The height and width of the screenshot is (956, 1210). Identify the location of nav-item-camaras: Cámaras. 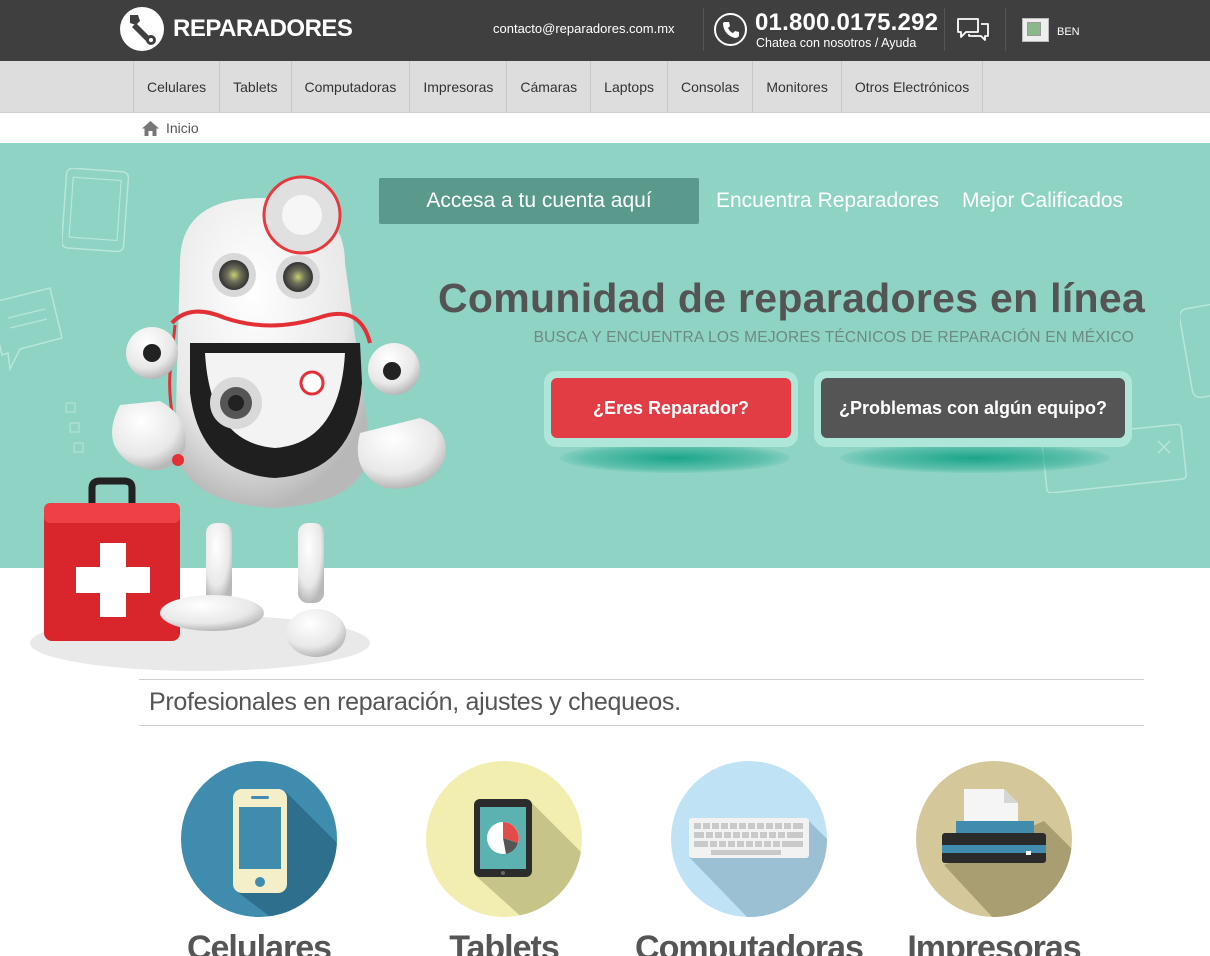
(549, 87).